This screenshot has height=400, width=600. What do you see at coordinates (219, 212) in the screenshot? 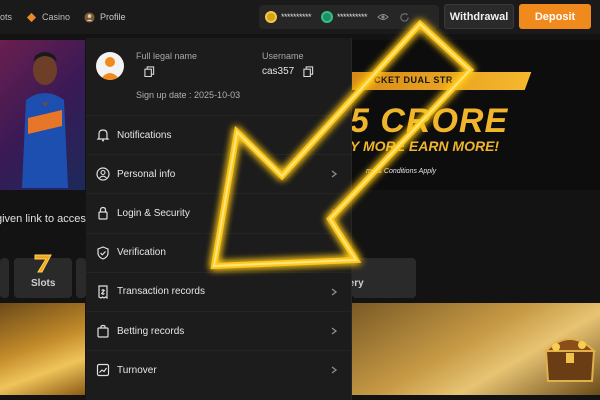
I see `menu-item-login-security: Login & Security` at bounding box center [219, 212].